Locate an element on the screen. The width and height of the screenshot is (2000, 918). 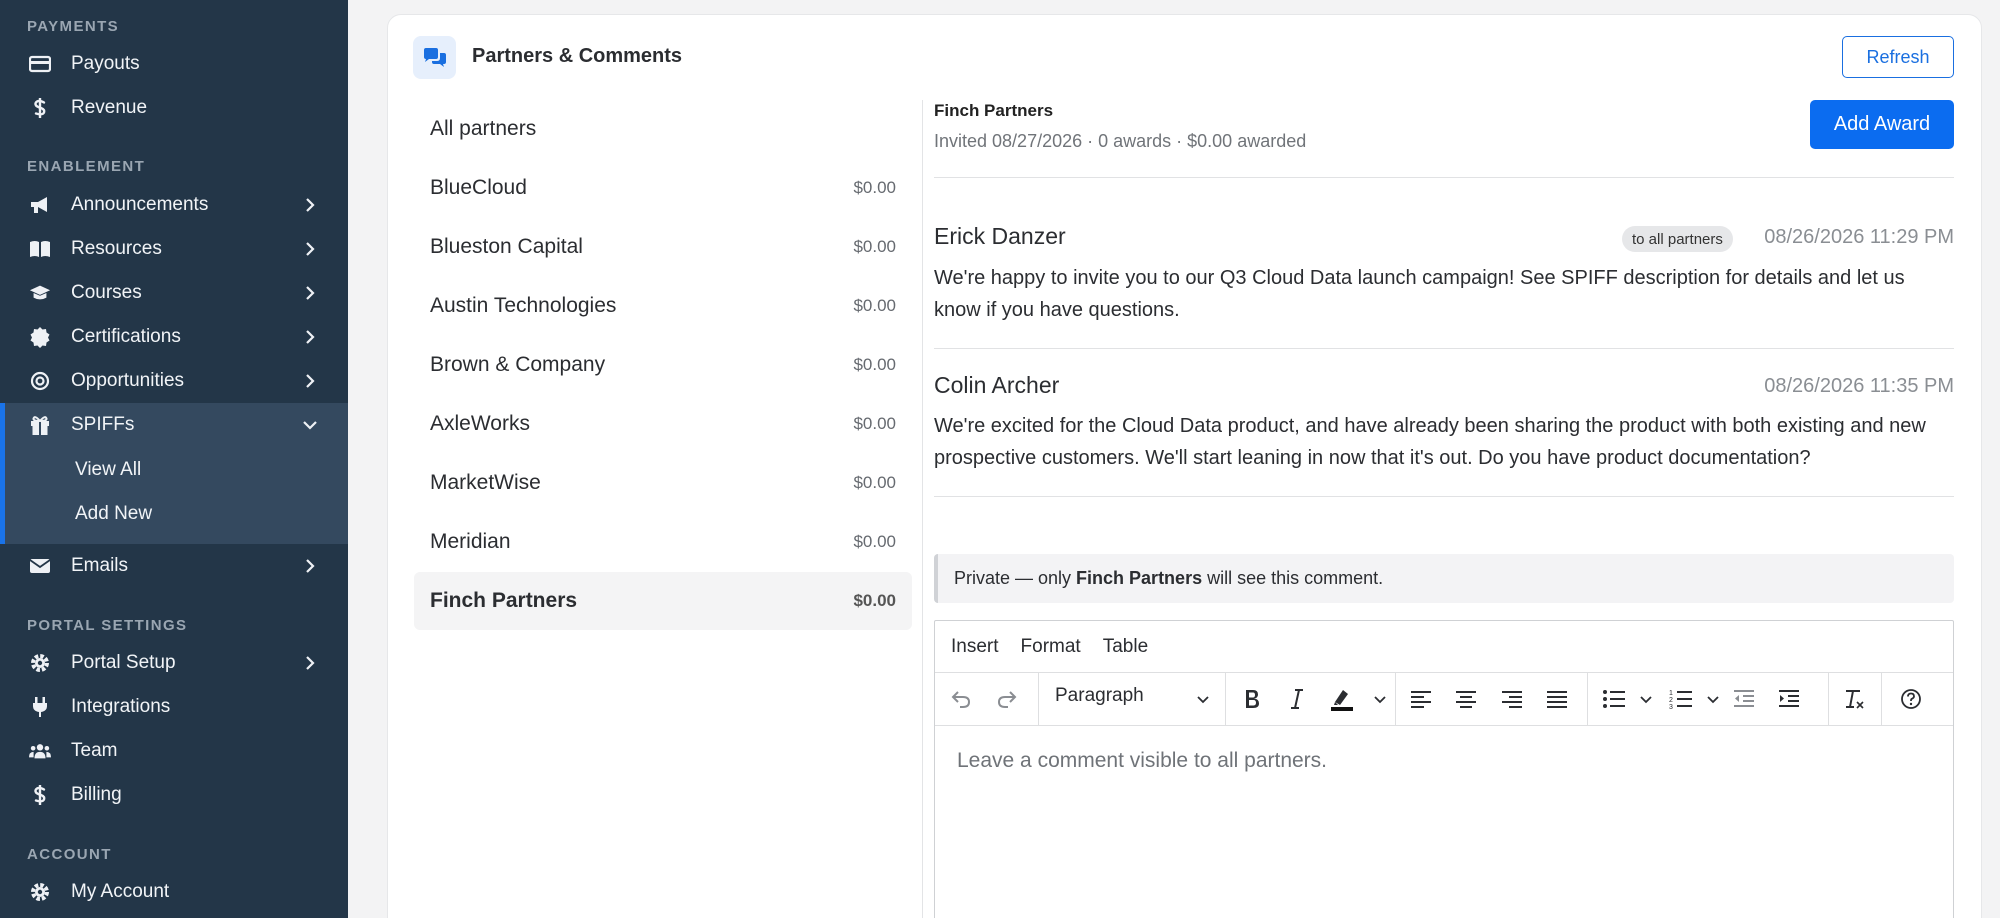
certificate-icon is located at coordinates (40, 337).